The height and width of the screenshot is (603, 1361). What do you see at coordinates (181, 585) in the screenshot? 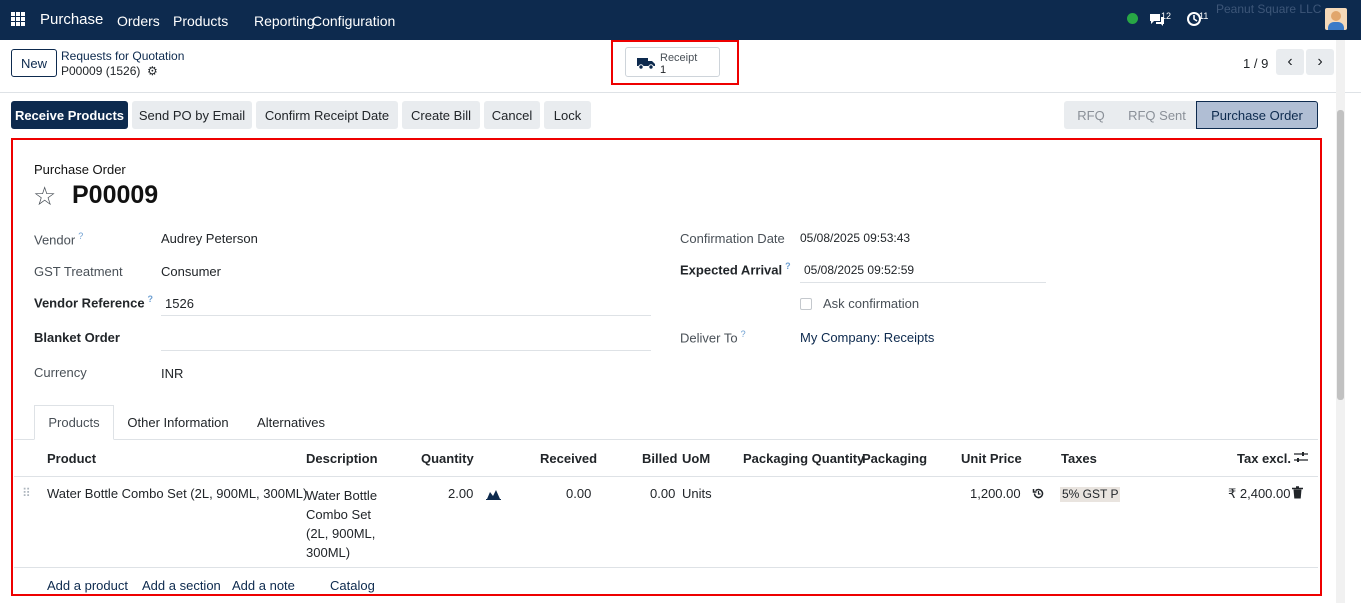
I see `add-section-link: Add a section` at bounding box center [181, 585].